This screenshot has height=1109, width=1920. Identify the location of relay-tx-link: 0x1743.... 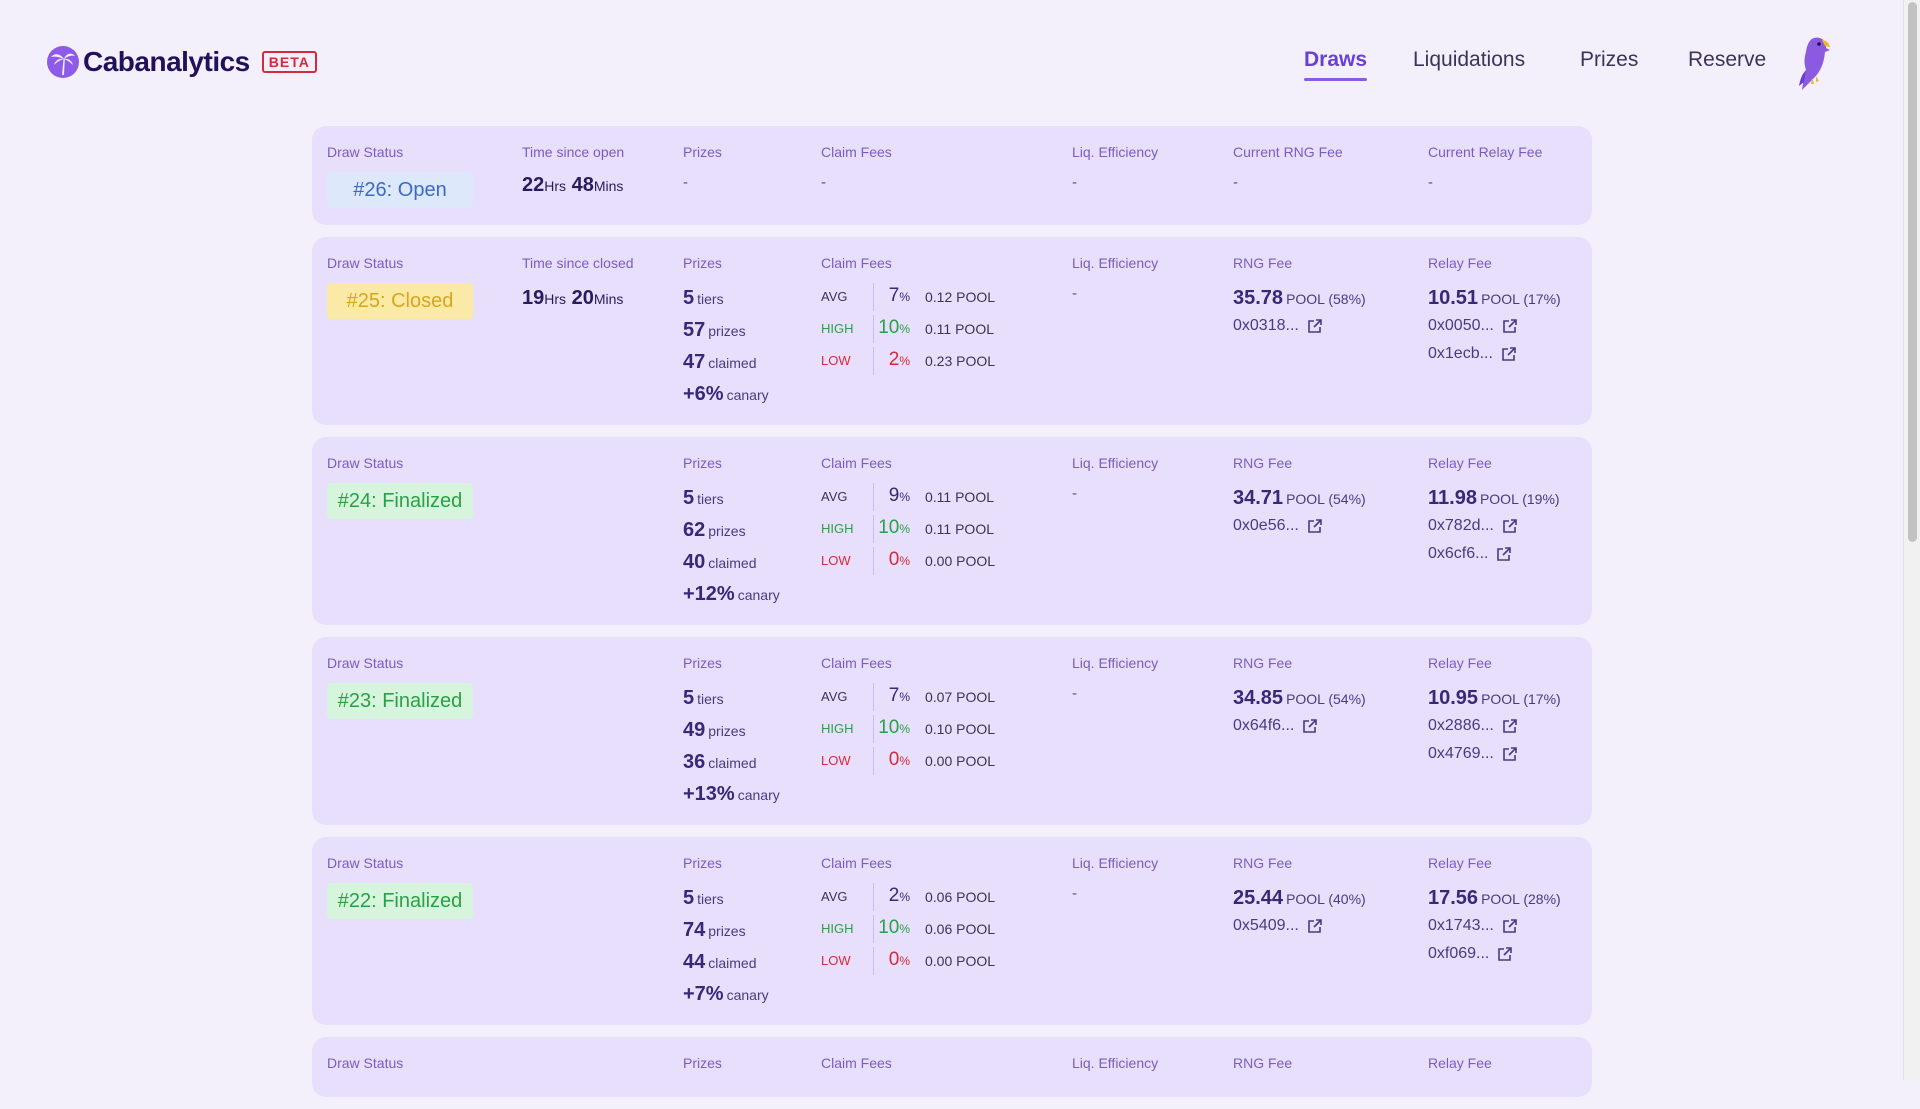
(1473, 926).